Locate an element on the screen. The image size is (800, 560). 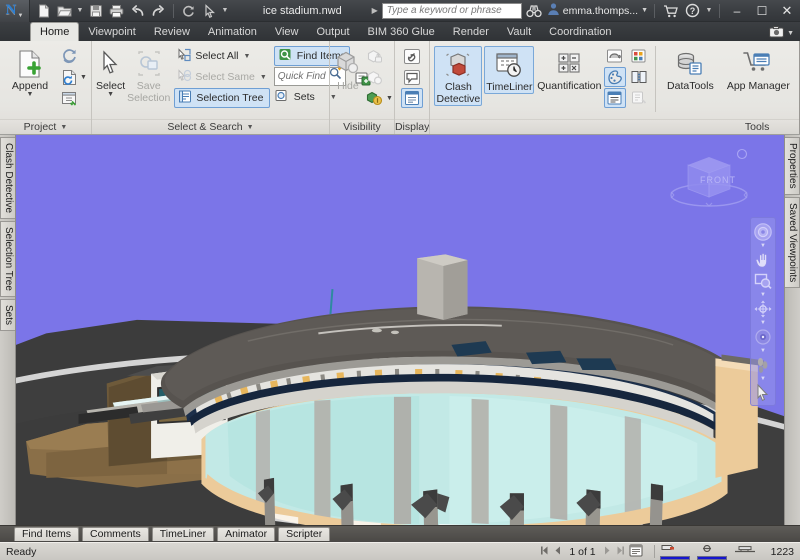
tab-view: View is located at coordinates (287, 32).